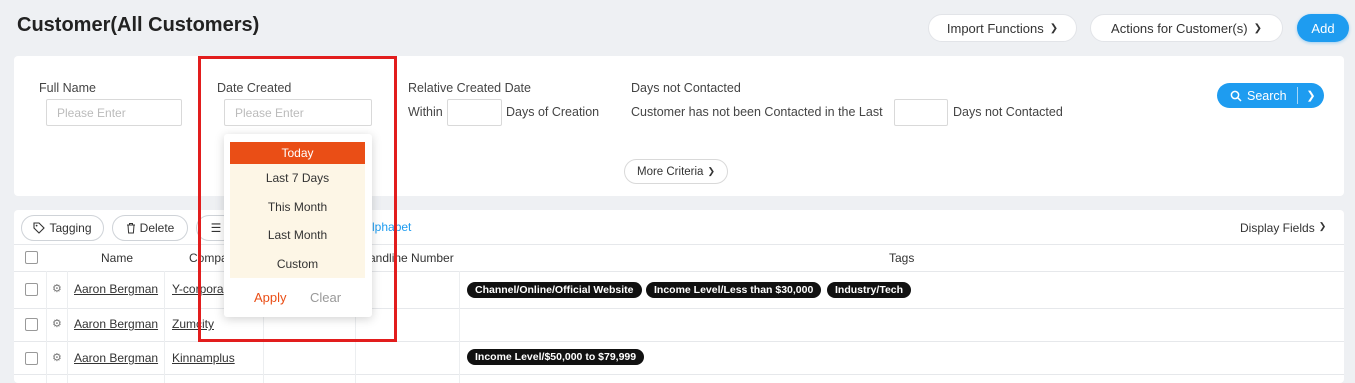  What do you see at coordinates (556, 357) in the screenshot?
I see `tag-badge: Income Level/$50,000 to $79,999` at bounding box center [556, 357].